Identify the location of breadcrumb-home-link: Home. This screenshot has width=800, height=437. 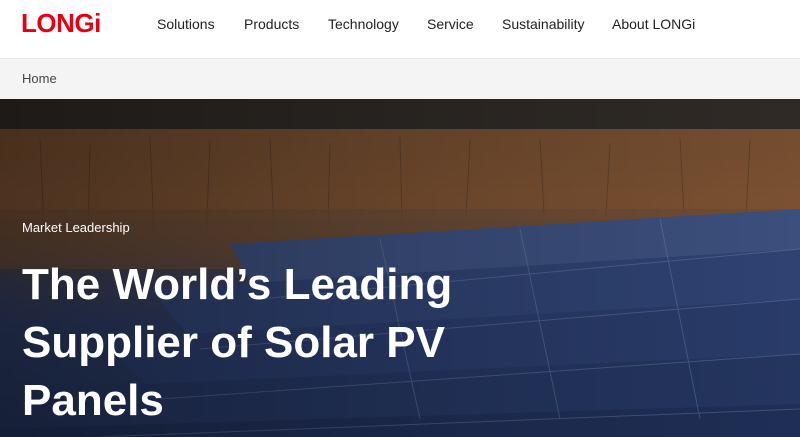
(39, 78).